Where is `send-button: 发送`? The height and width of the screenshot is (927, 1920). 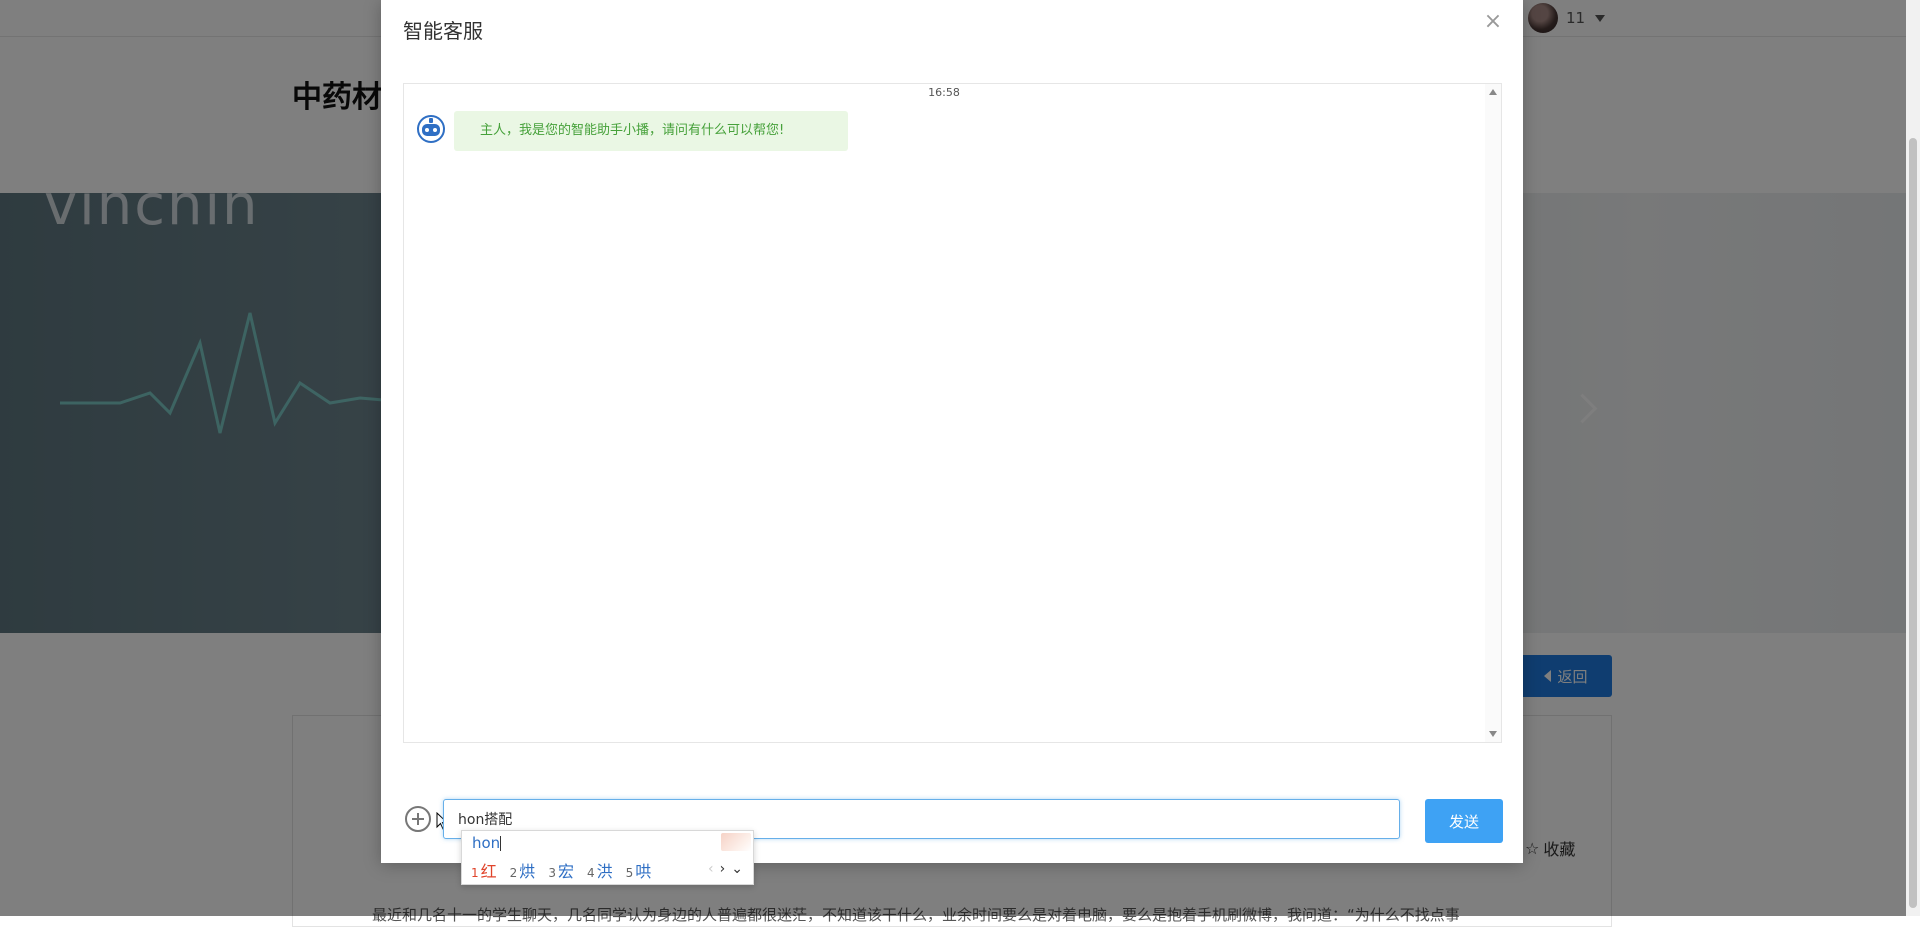 send-button: 发送 is located at coordinates (1464, 821).